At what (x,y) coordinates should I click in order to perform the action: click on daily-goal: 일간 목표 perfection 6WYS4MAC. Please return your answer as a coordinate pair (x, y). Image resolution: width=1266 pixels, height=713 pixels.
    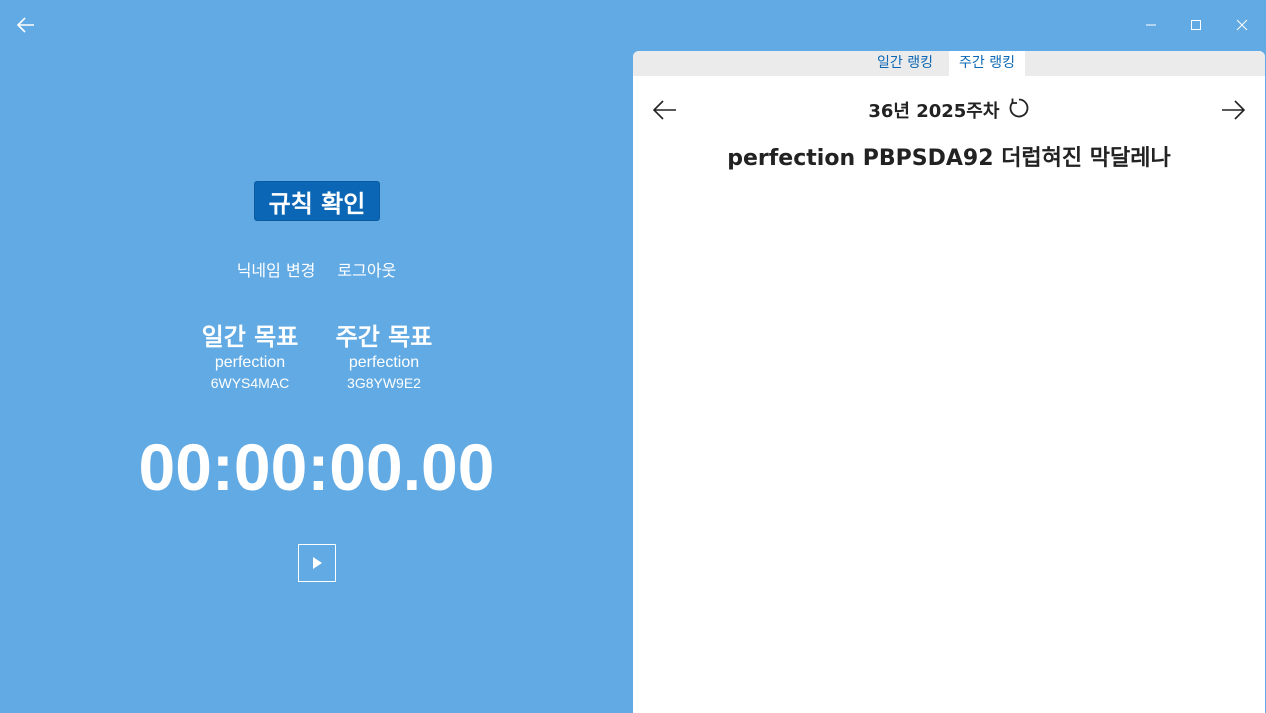
    Looking at the image, I should click on (250, 358).